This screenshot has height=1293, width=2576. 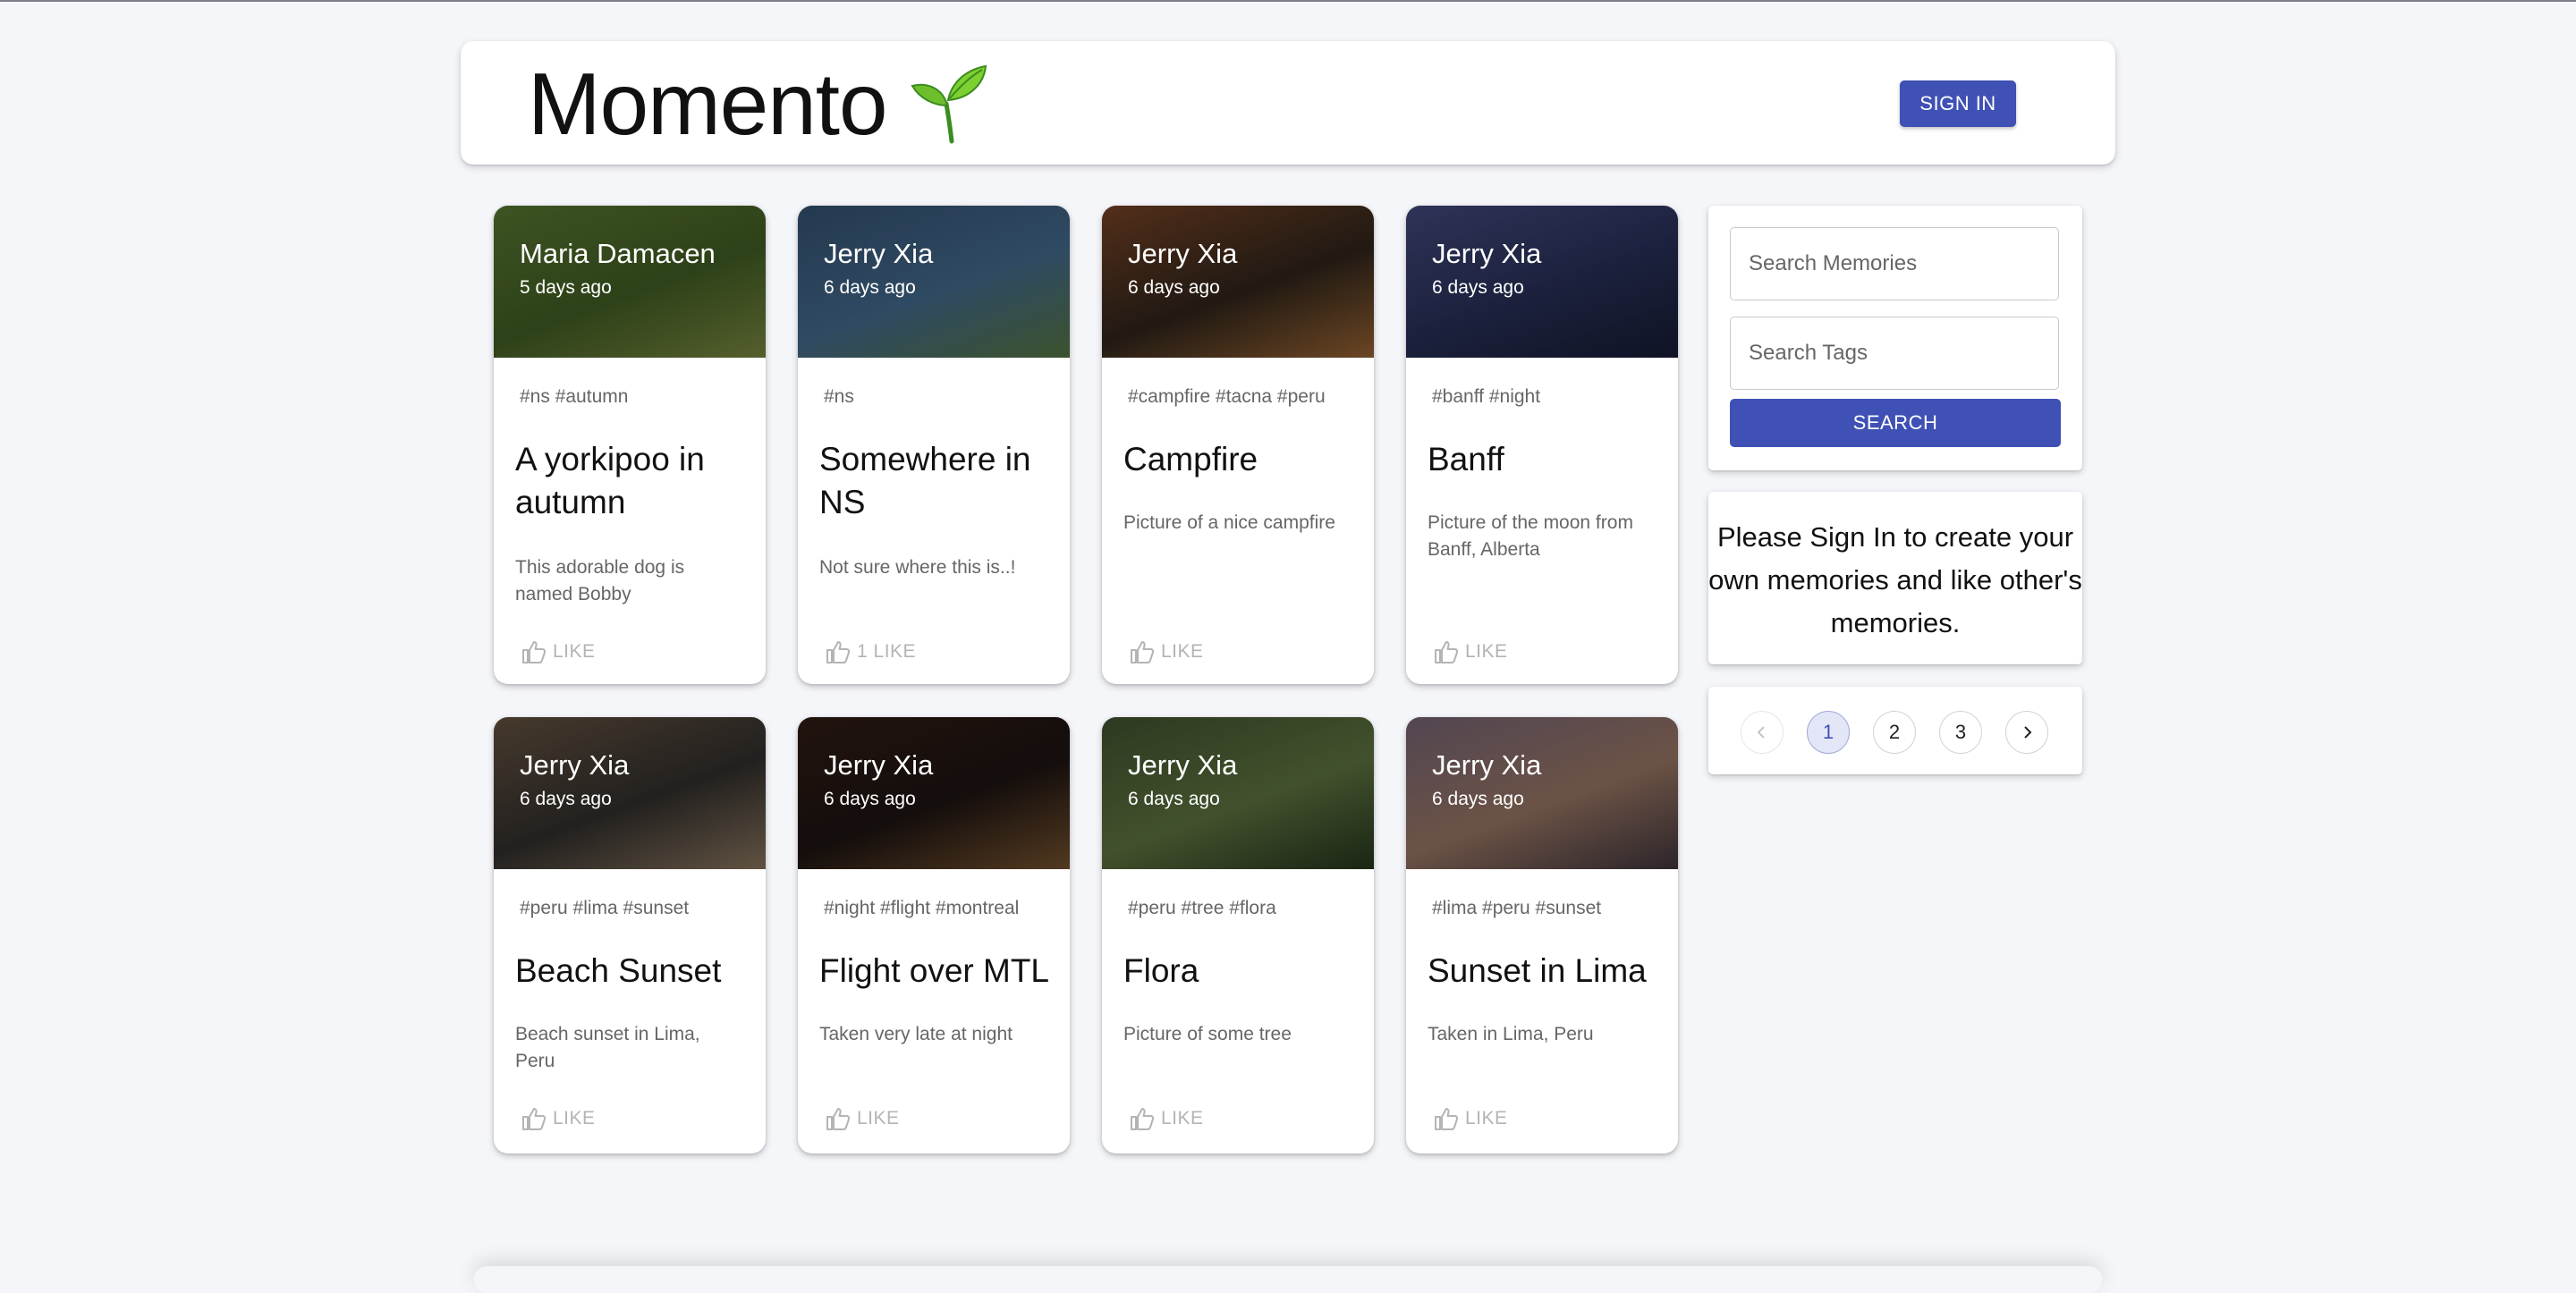 What do you see at coordinates (1288, 103) in the screenshot?
I see `app-header: Momento SIGN IN` at bounding box center [1288, 103].